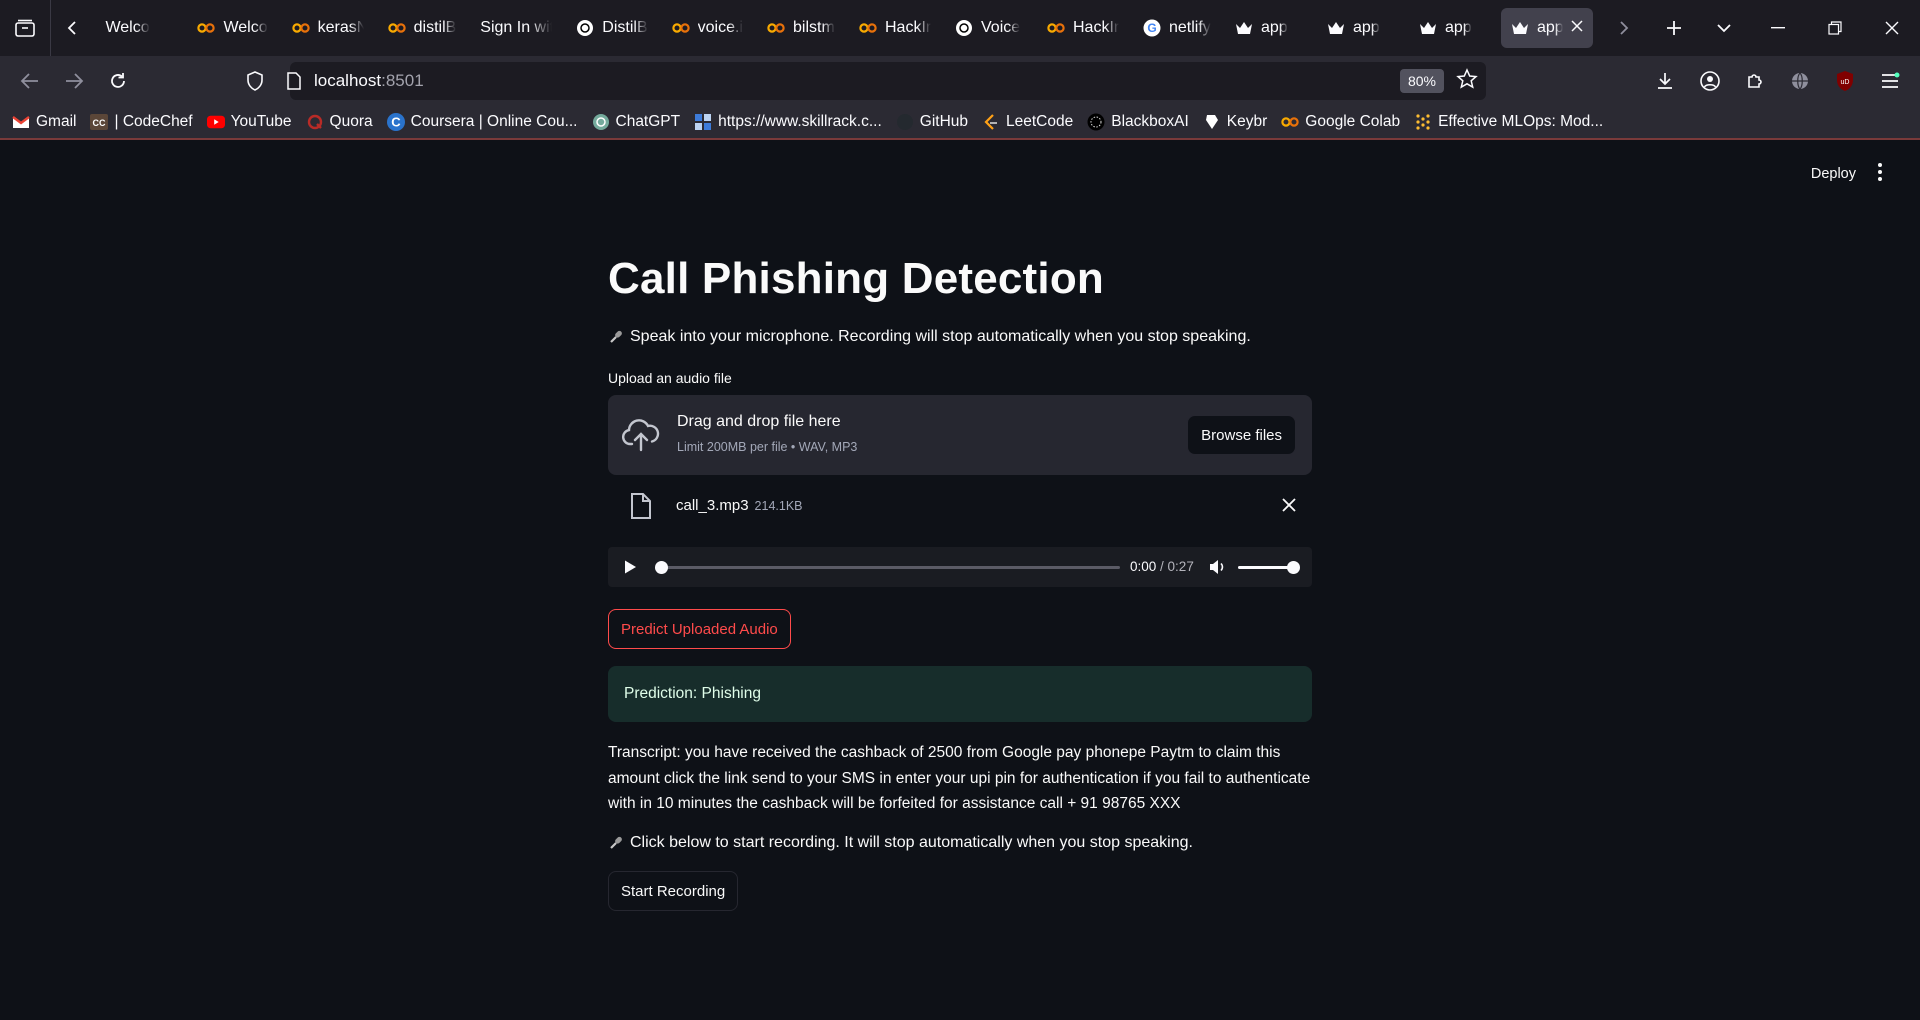 This screenshot has height=1020, width=1920. I want to click on tracking-shield-icon, so click(255, 83).